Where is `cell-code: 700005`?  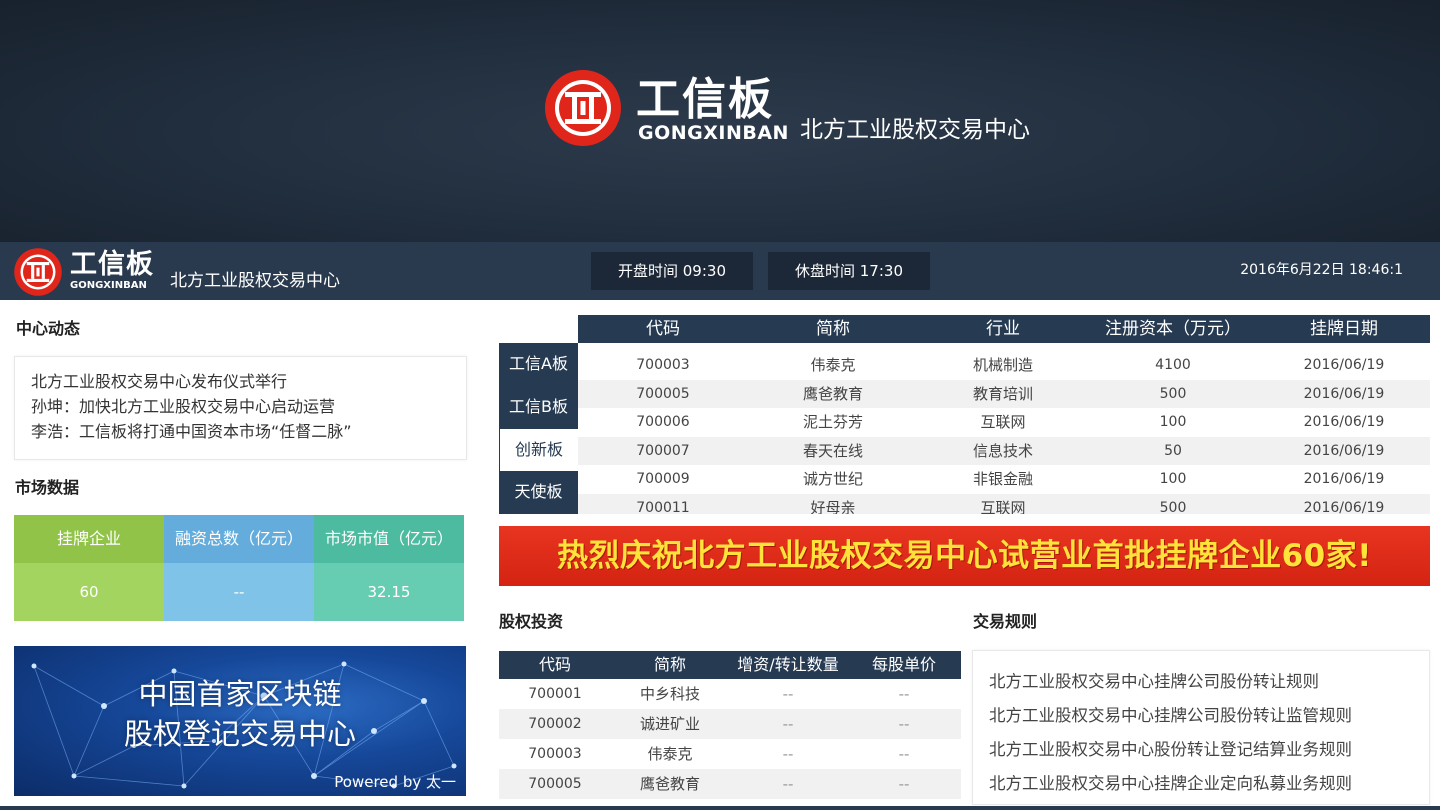 cell-code: 700005 is located at coordinates (555, 784).